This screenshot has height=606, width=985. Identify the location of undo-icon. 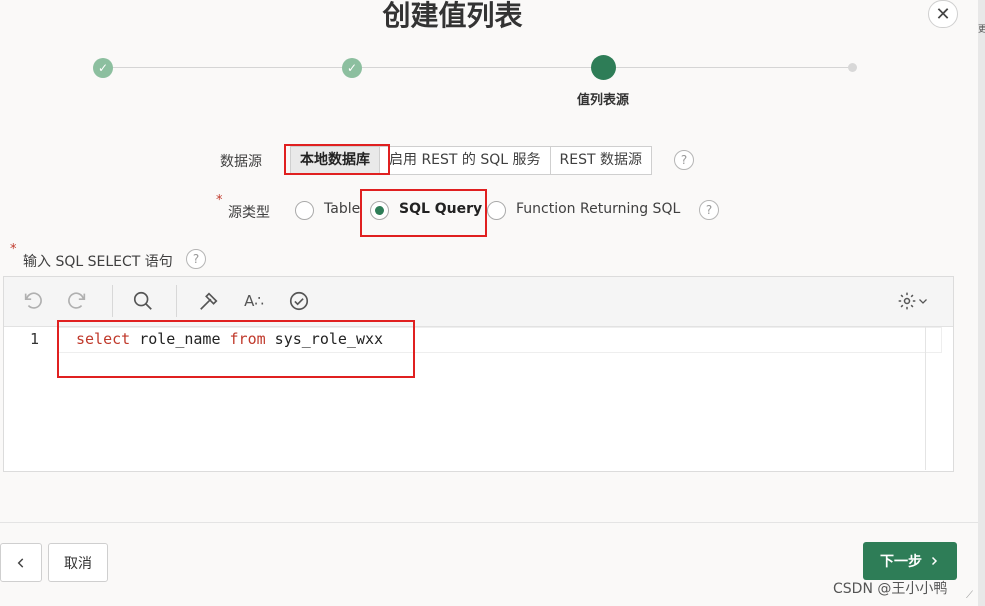
(33, 300).